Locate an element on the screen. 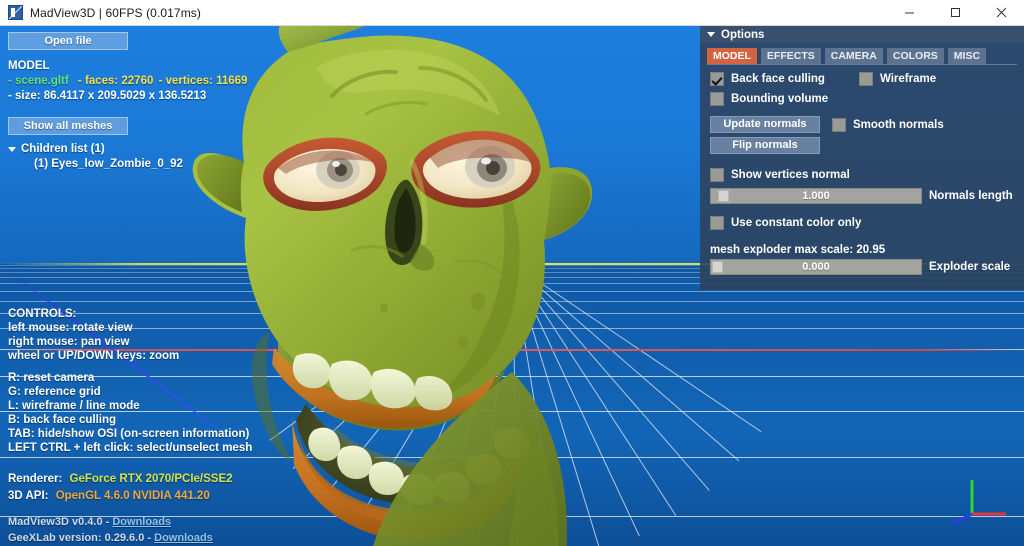 This screenshot has width=1024, height=546. bounding-volume-checkbox is located at coordinates (717, 99).